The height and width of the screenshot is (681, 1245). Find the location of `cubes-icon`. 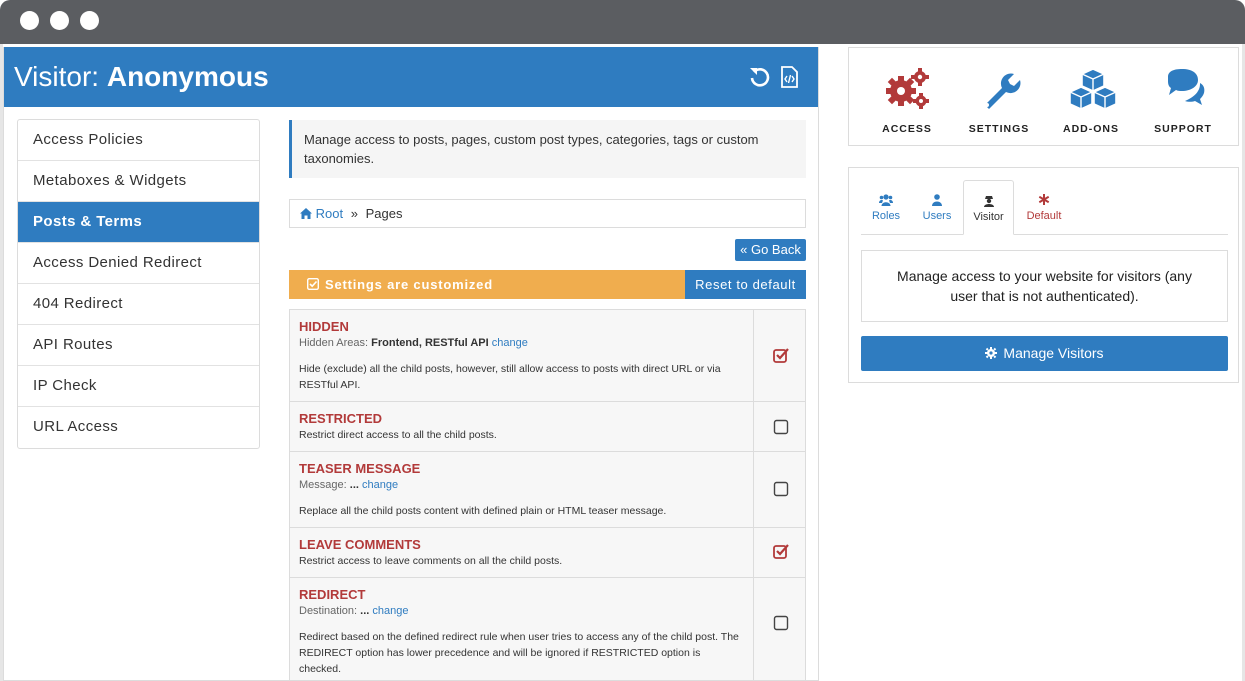

cubes-icon is located at coordinates (1093, 89).